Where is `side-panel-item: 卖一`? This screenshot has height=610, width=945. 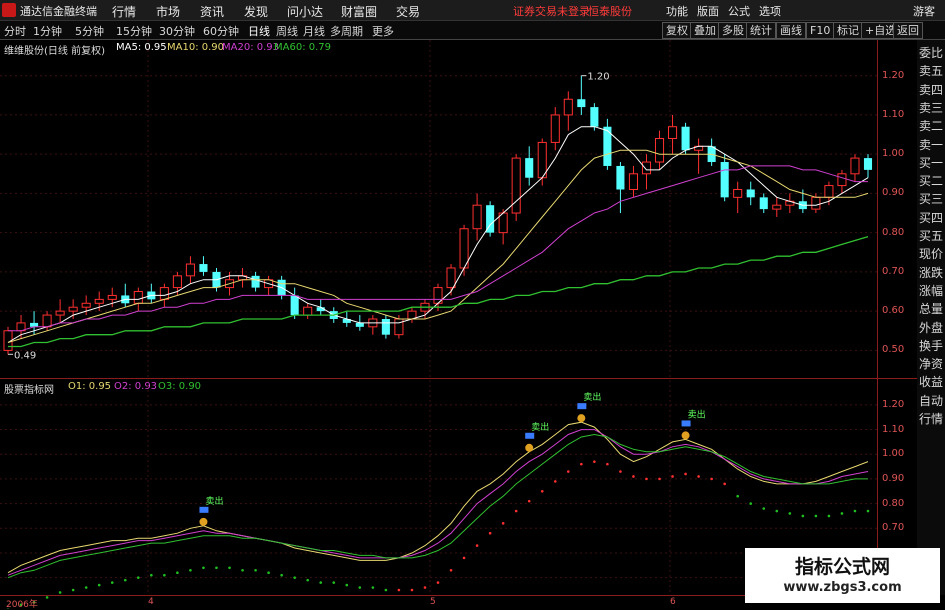 side-panel-item: 卖一 is located at coordinates (931, 144).